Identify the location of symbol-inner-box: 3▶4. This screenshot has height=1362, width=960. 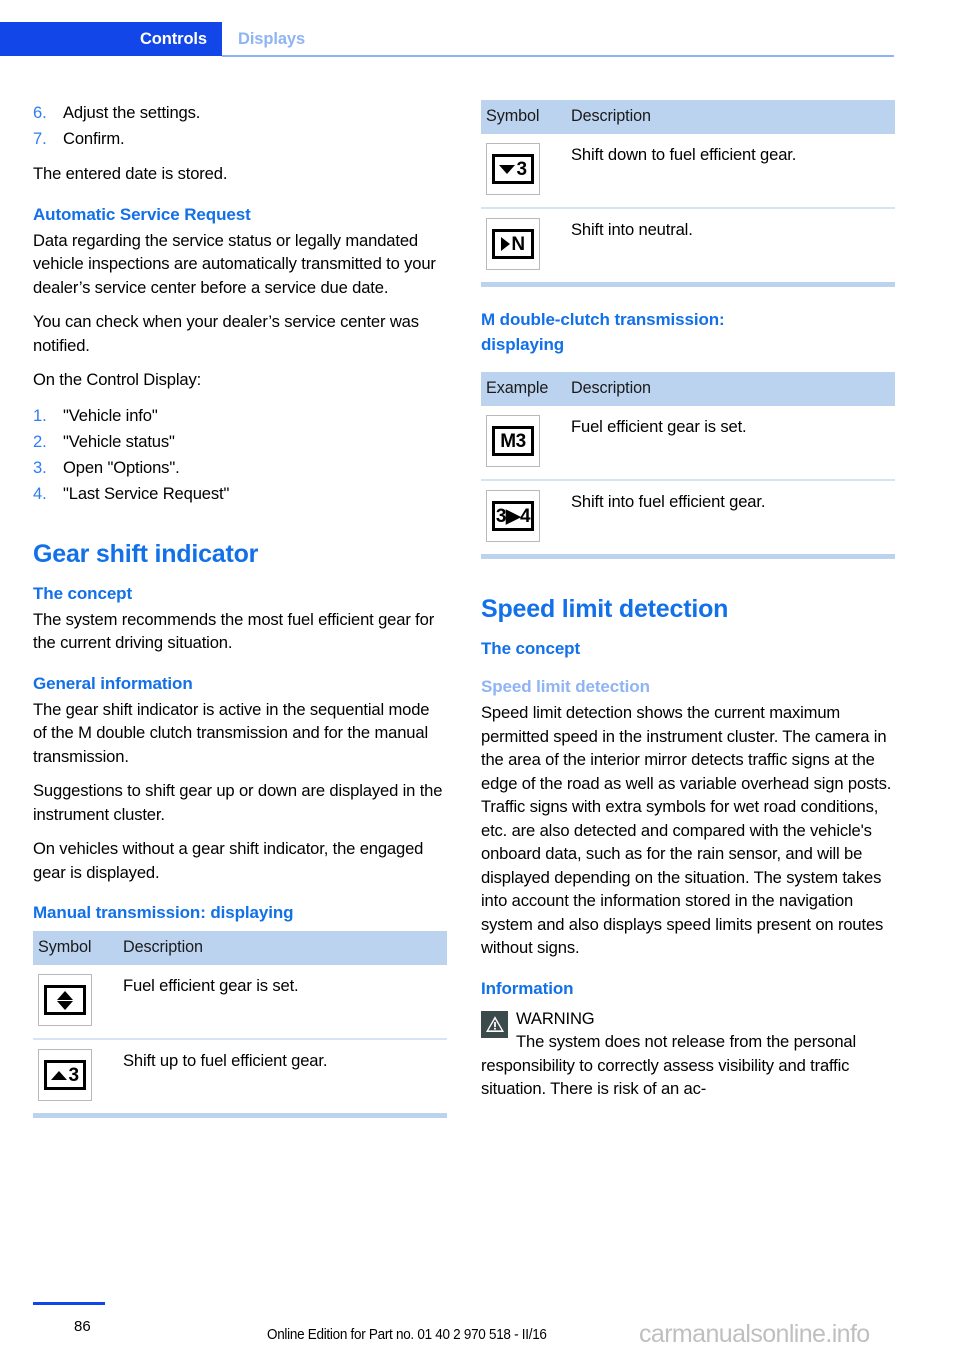
(513, 516).